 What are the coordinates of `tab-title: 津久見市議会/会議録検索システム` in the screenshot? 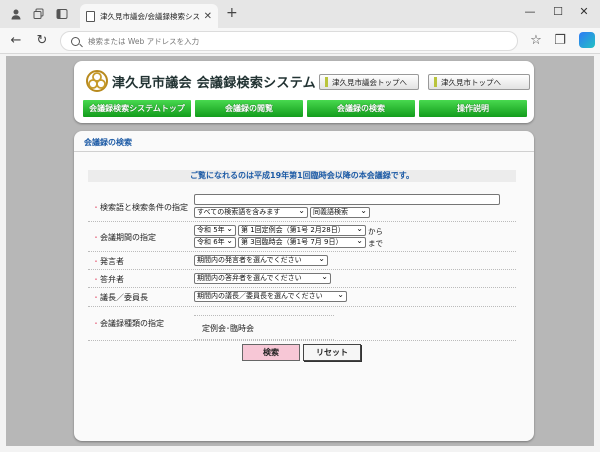 It's located at (150, 16).